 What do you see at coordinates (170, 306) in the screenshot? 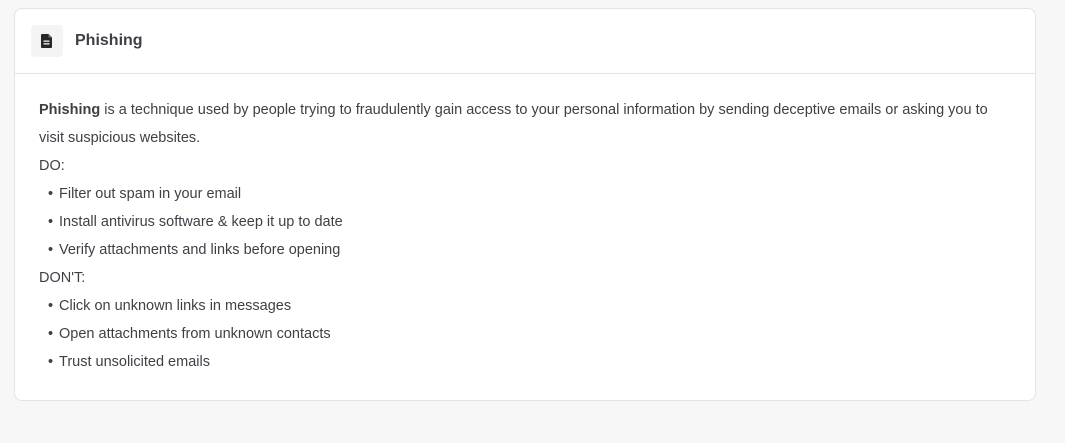
I see `list-item: • Click on unknown links in messages` at bounding box center [170, 306].